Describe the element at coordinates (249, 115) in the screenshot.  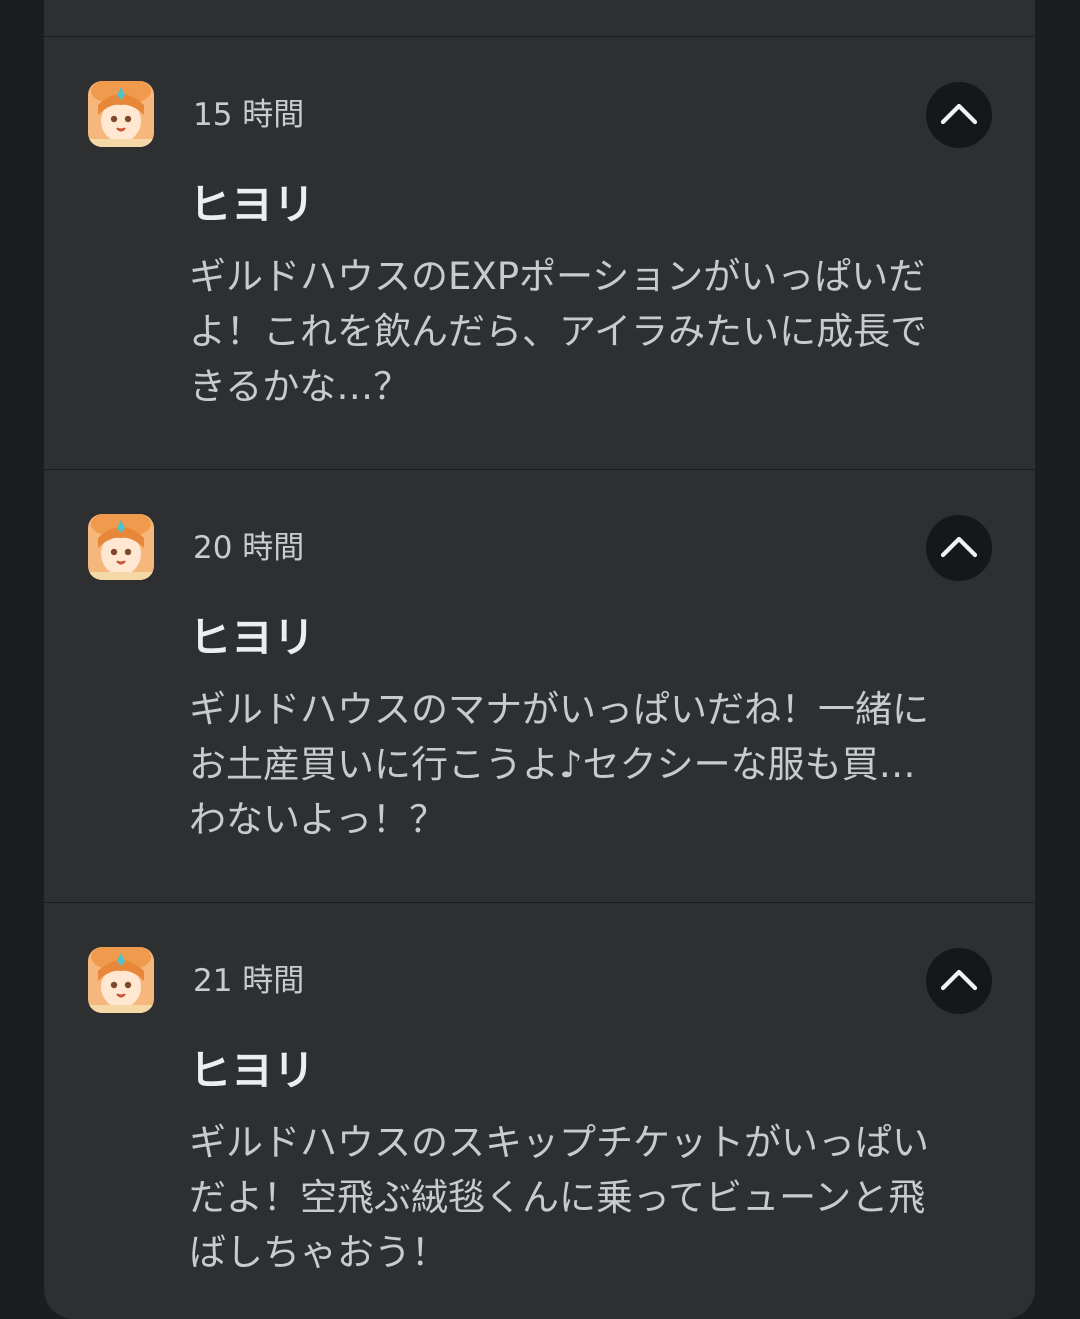
I see `notification-time: 15 時間` at that location.